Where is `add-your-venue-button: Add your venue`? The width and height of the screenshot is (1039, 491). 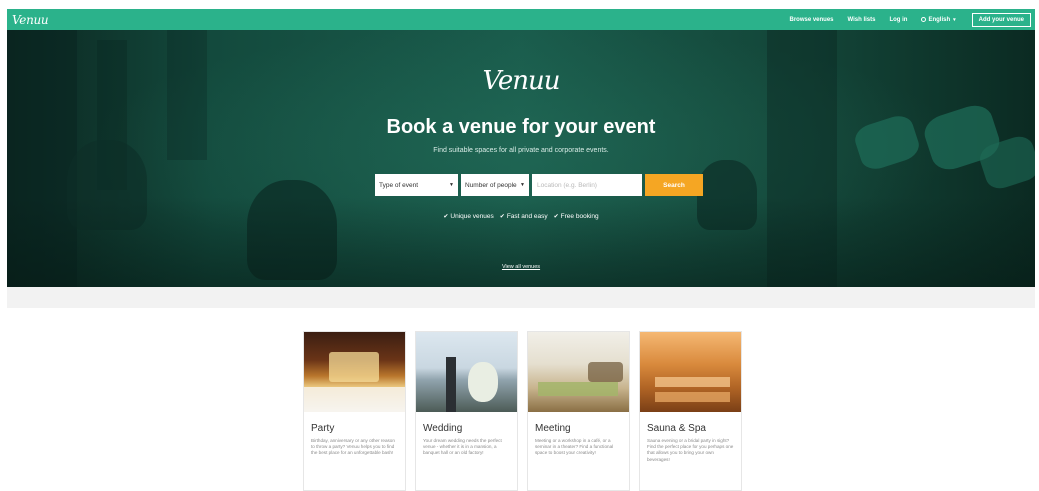 add-your-venue-button: Add your venue is located at coordinates (1001, 19).